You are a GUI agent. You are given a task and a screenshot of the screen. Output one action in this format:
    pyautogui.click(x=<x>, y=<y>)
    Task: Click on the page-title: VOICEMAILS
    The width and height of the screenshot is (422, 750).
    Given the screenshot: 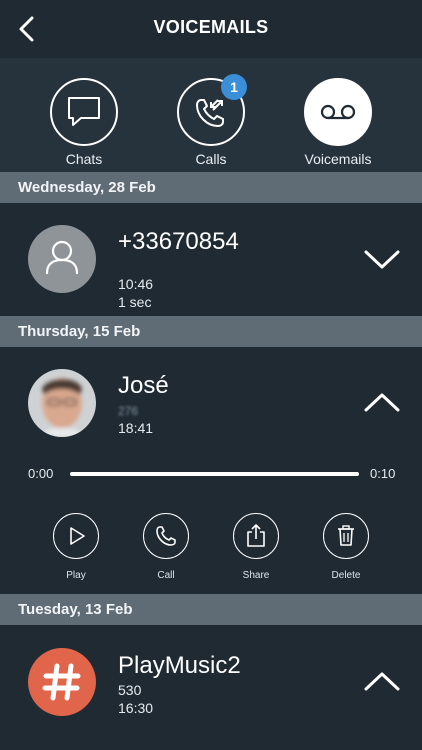 What is the action you would take?
    pyautogui.click(x=211, y=27)
    